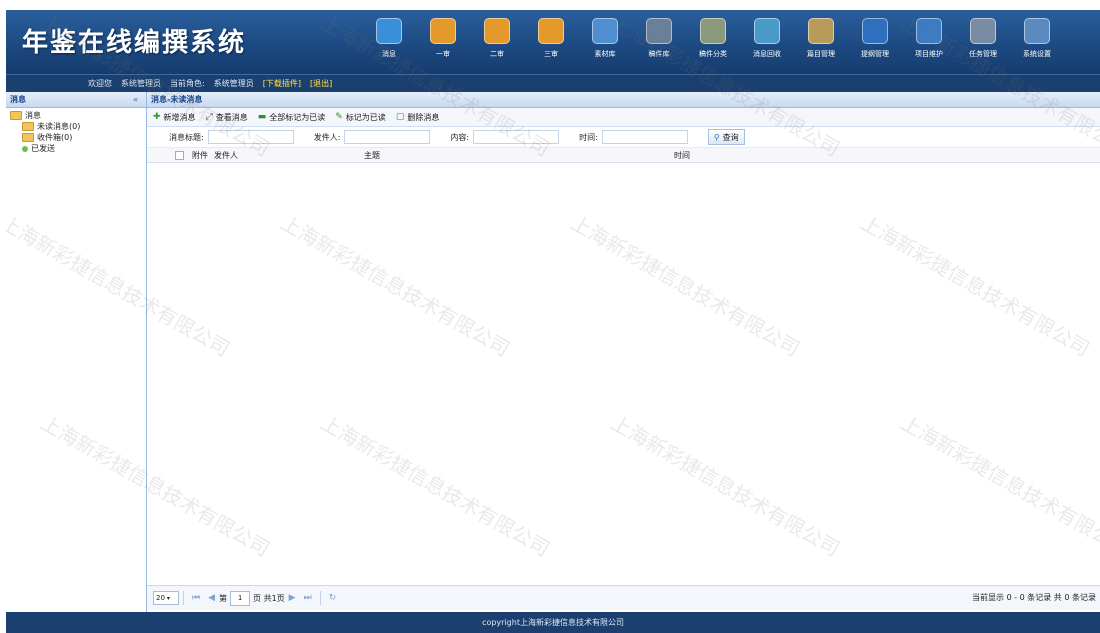  What do you see at coordinates (1037, 54) in the screenshot?
I see `nav-item-label: 系统设置` at bounding box center [1037, 54].